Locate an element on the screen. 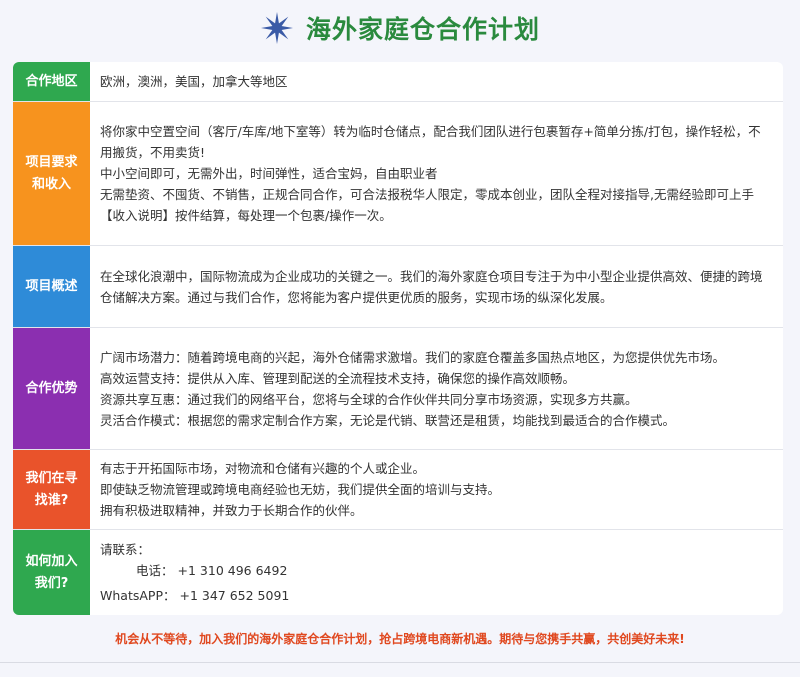  section-region: 合作地区 欧洲，澳洲，美国，加拿大等地区 is located at coordinates (398, 82).